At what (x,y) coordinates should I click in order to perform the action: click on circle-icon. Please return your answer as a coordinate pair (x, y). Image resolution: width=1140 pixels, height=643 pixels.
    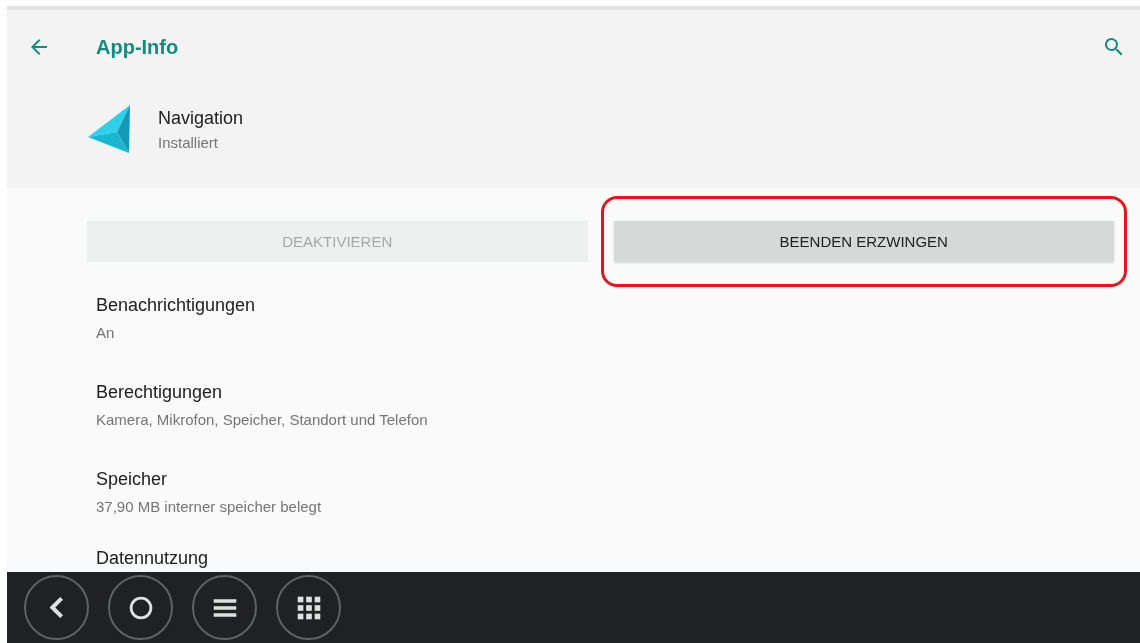
    Looking at the image, I should click on (140, 607).